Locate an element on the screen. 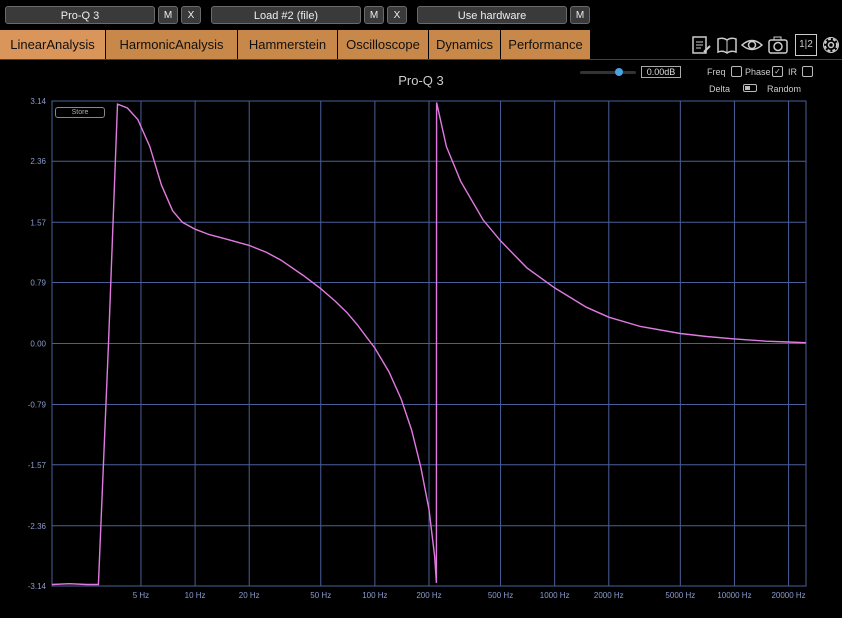  store-button: Store is located at coordinates (80, 112).